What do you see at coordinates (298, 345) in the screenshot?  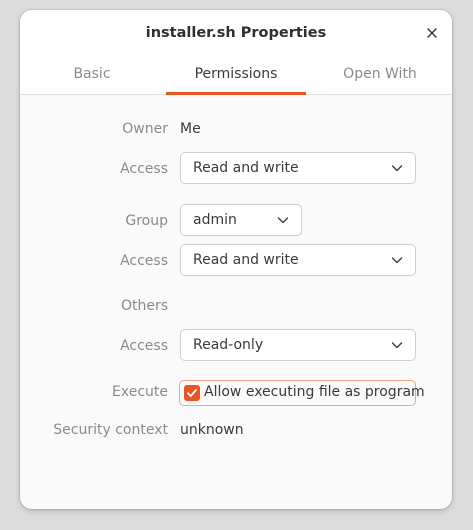 I see `others-access-dropdown: Read-only` at bounding box center [298, 345].